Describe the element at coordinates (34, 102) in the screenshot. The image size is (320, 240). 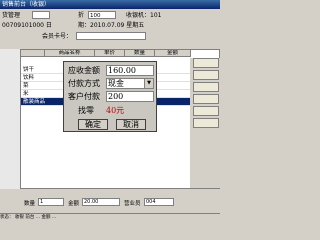
I see `row-label: 散装商品` at that location.